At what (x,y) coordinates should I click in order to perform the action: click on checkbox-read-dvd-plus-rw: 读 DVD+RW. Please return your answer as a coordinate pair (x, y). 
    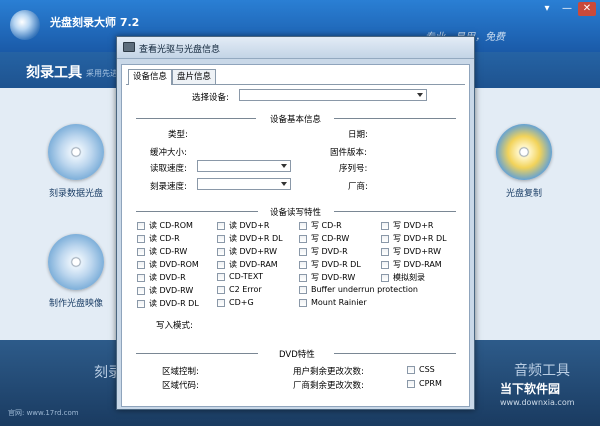
    Looking at the image, I should click on (247, 251).